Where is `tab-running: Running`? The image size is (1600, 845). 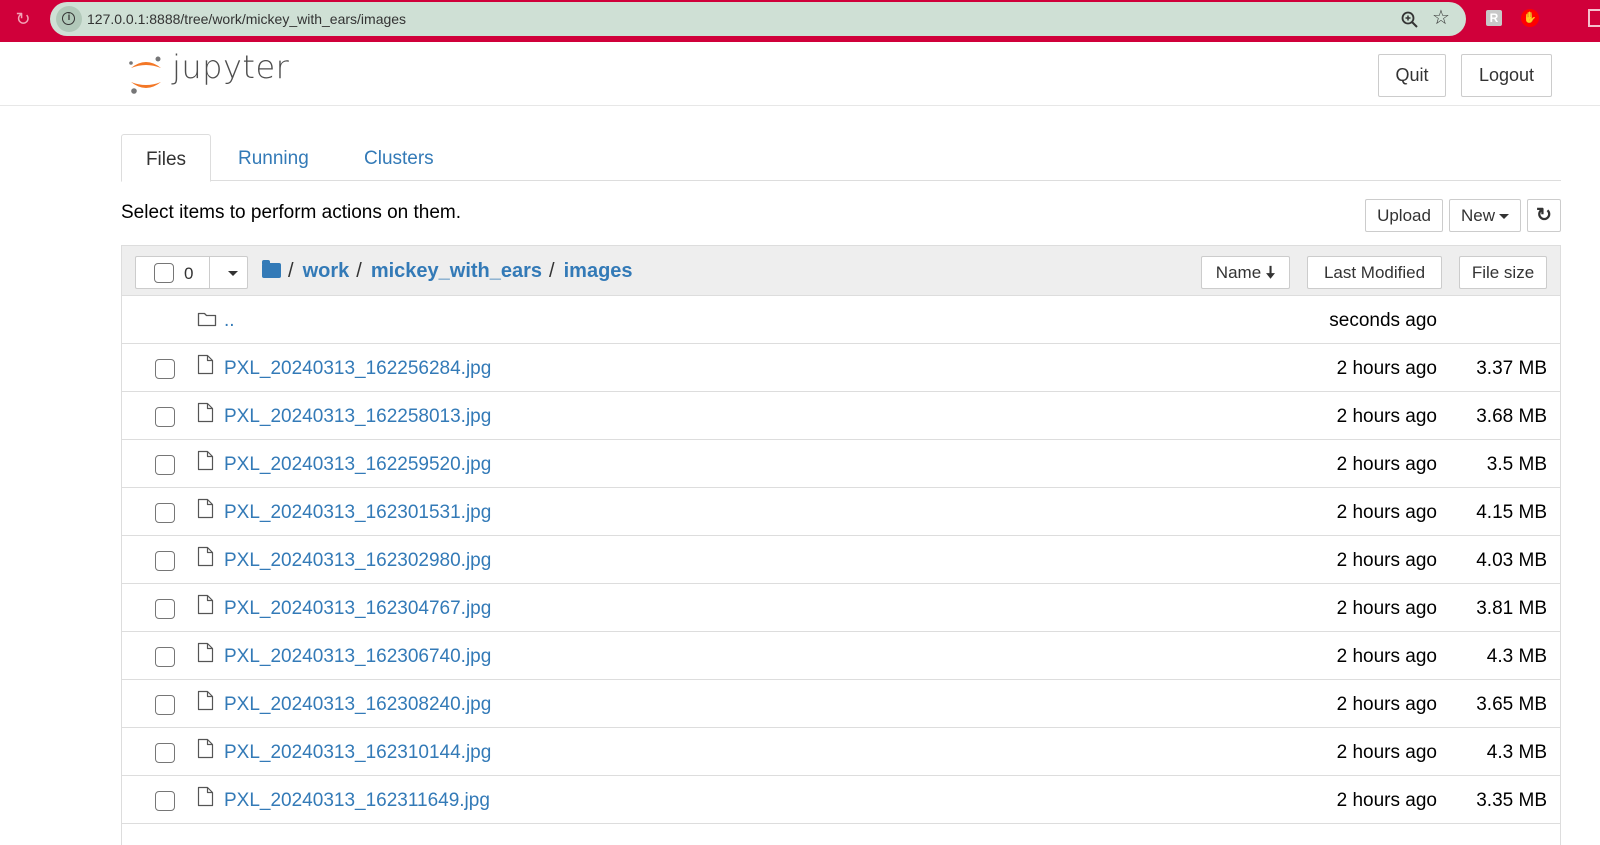 tab-running: Running is located at coordinates (273, 157).